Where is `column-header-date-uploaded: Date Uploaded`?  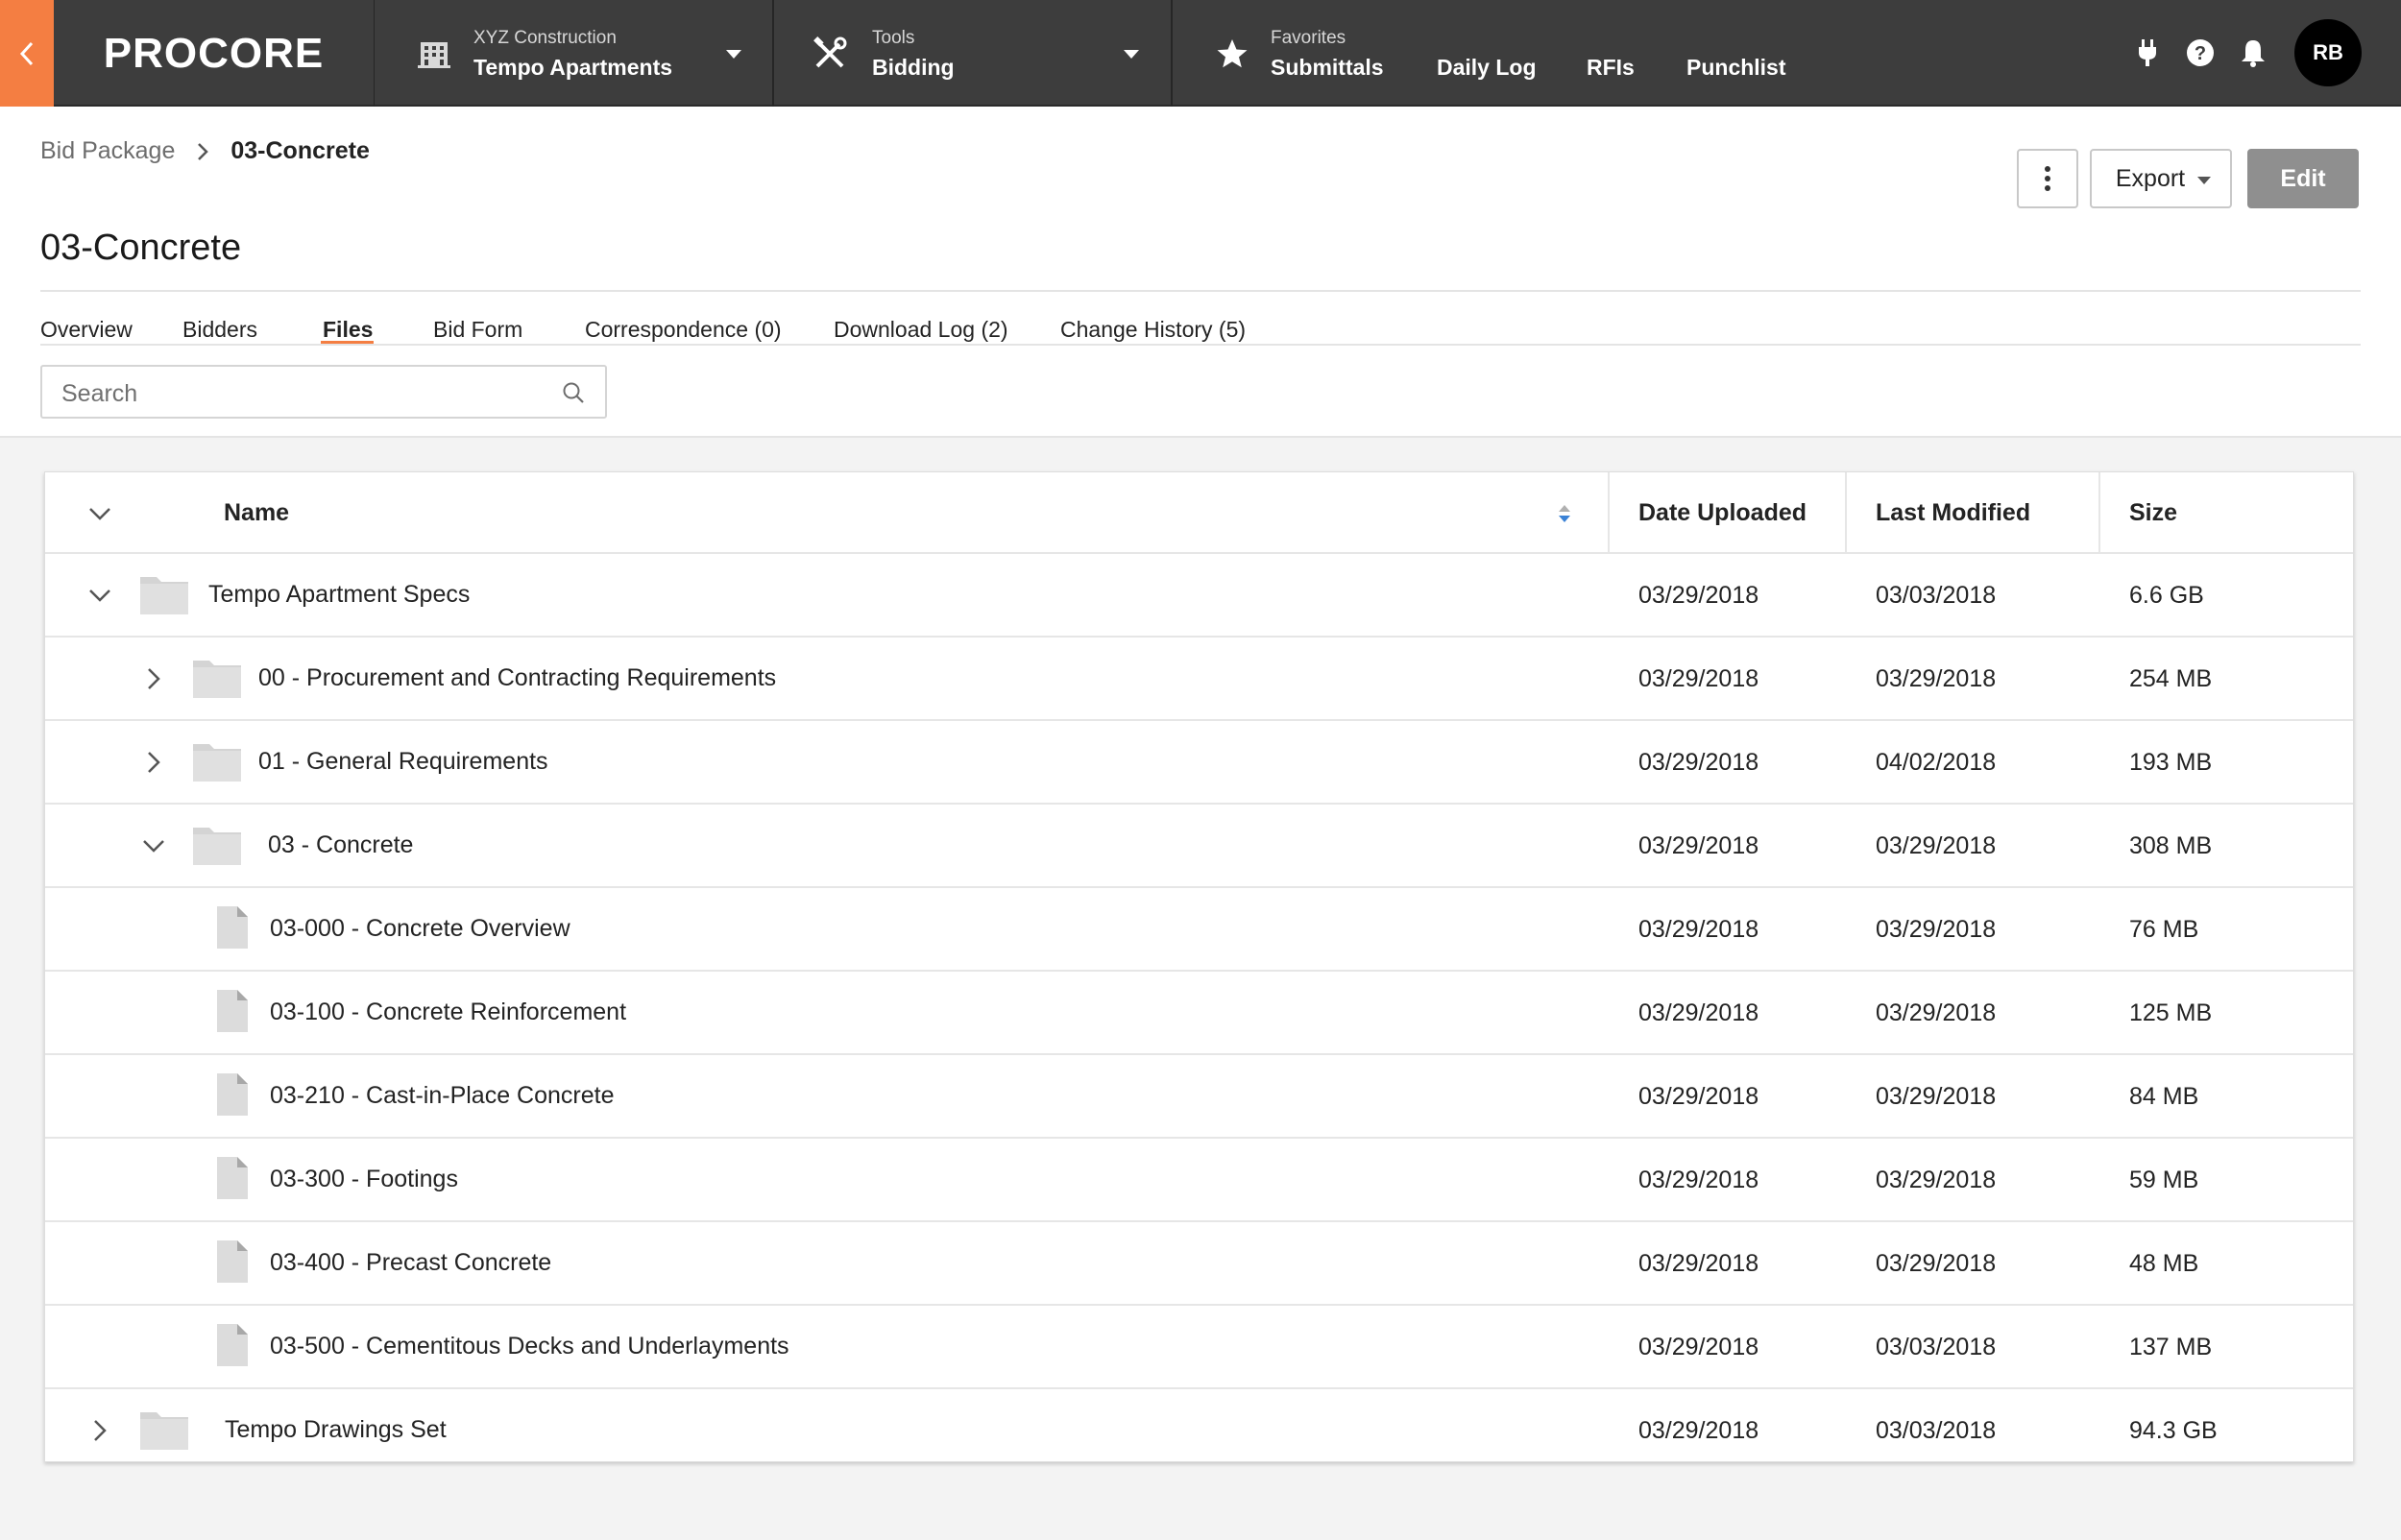
column-header-date-uploaded: Date Uploaded is located at coordinates (1723, 513).